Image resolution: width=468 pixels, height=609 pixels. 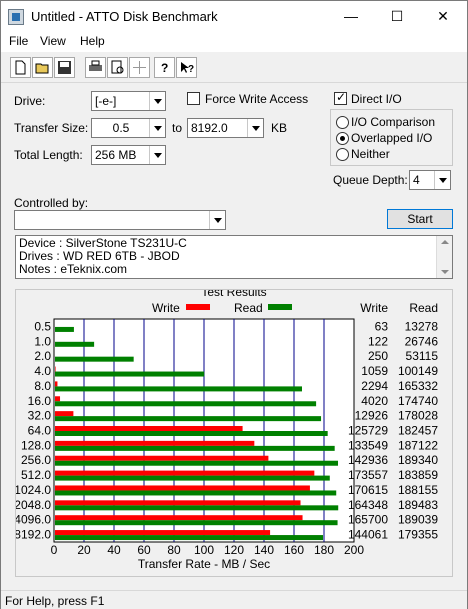 I want to click on io-mode-group: I/O Comparison Overlapped I/O Neither, so click(x=391, y=137).